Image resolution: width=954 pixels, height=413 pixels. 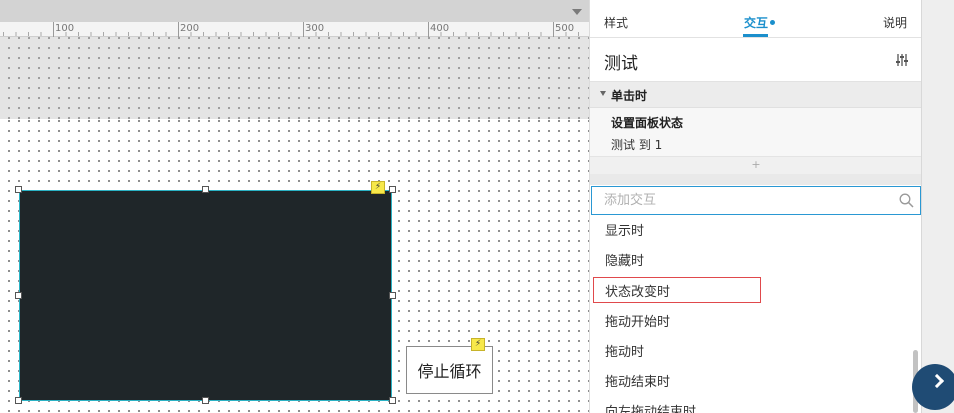 I want to click on event-option: 隐藏时, so click(x=751, y=262).